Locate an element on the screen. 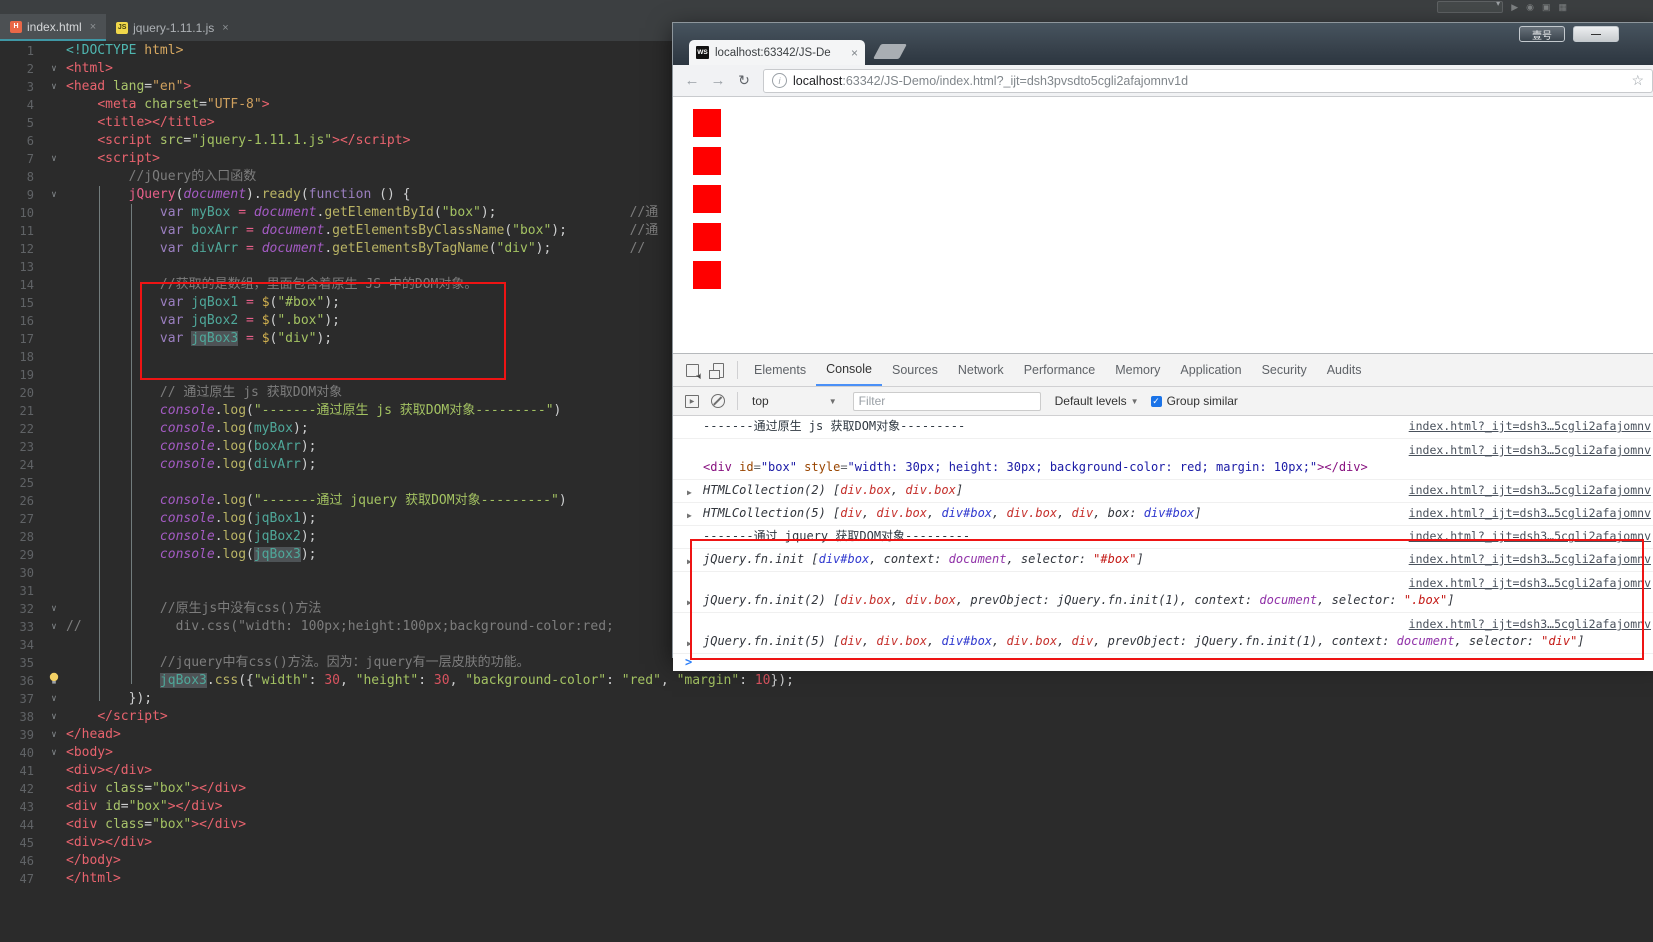  code-line: 42 <div class="box"></div> is located at coordinates (133, 788).